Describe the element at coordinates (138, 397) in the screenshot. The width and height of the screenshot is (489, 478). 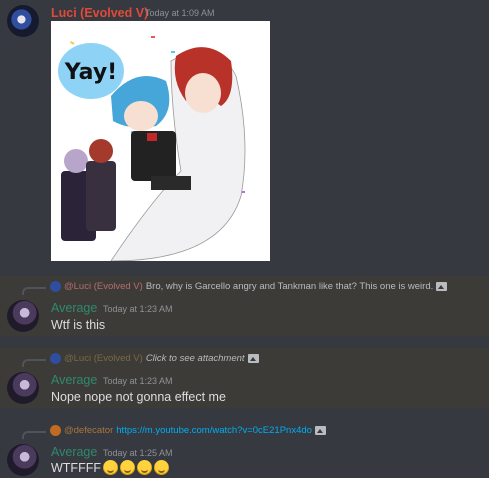
I see `message-text: Nope nope not gonna effect me` at that location.